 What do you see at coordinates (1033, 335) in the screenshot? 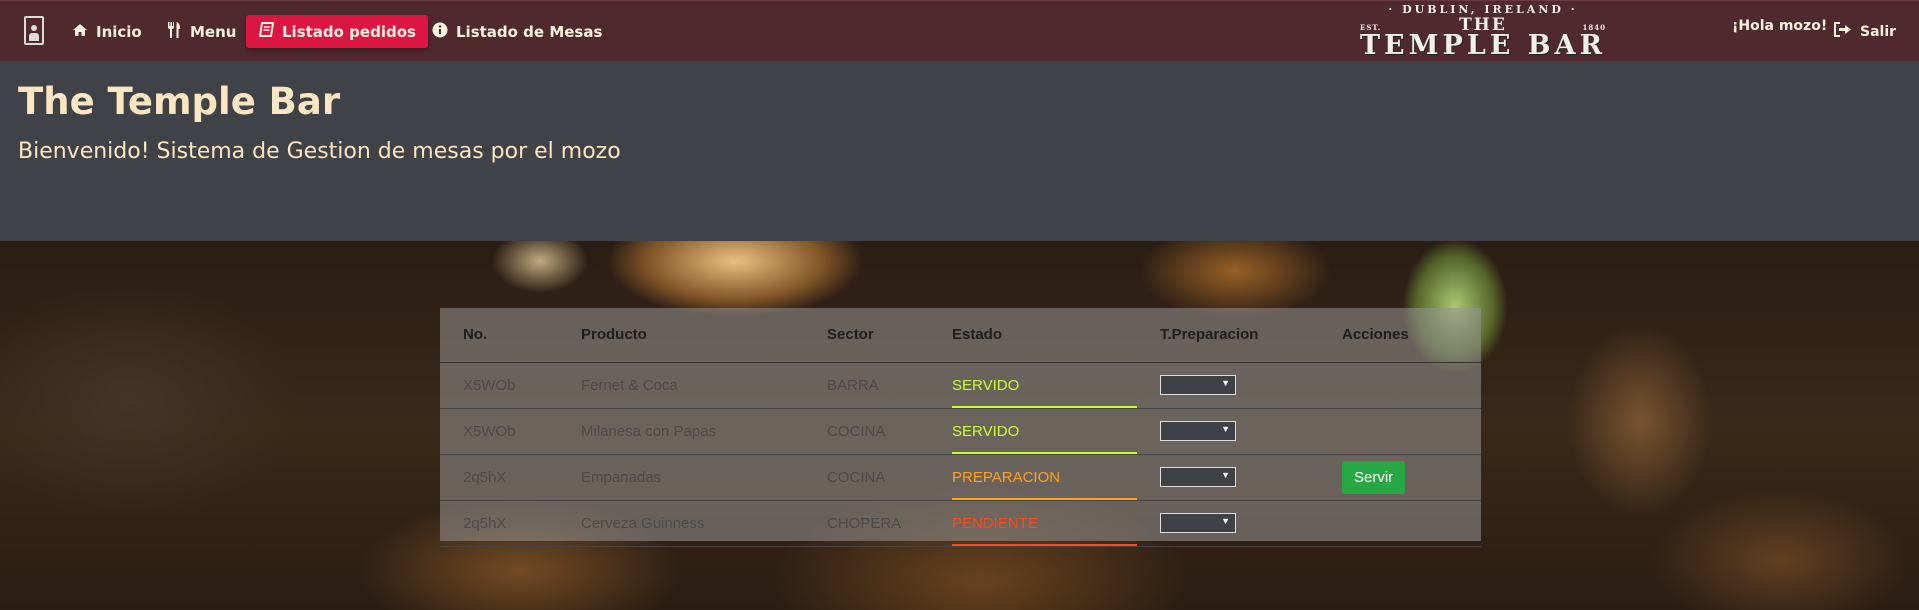
I see `header-estado: Estado` at bounding box center [1033, 335].